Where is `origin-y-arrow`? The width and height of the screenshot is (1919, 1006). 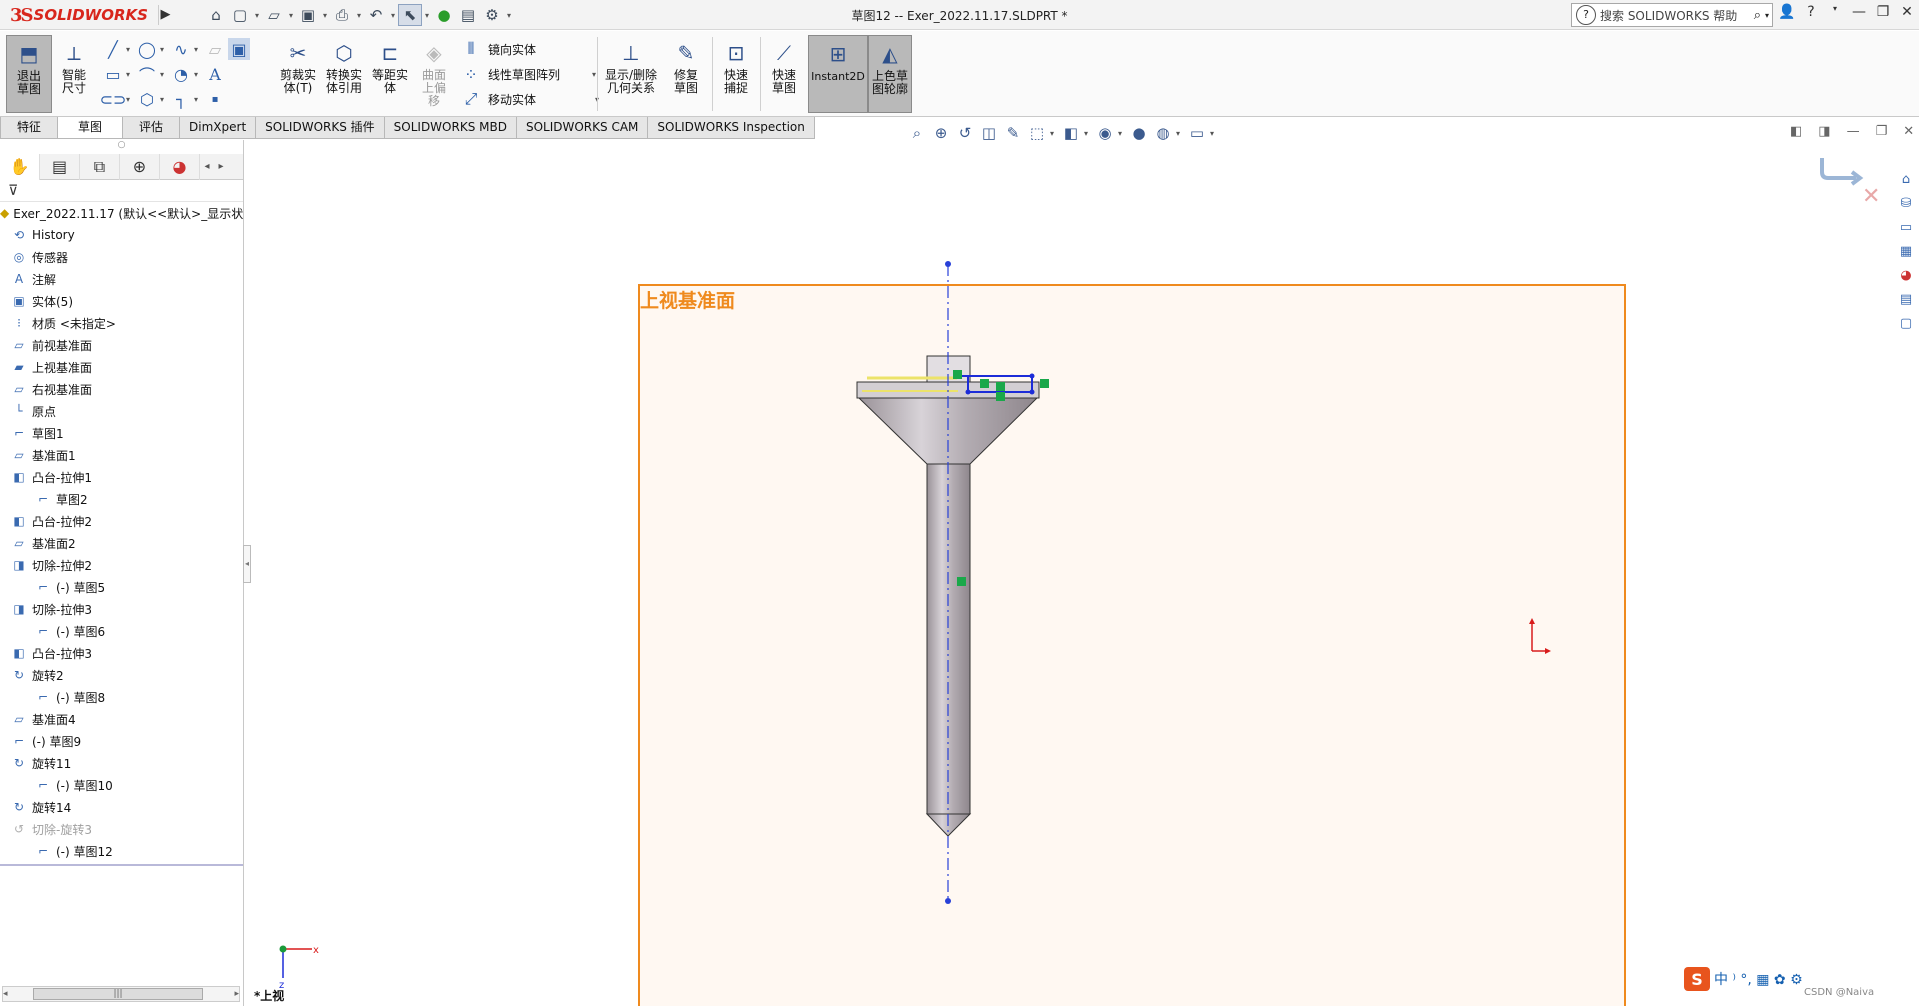
origin-y-arrow is located at coordinates (1532, 621).